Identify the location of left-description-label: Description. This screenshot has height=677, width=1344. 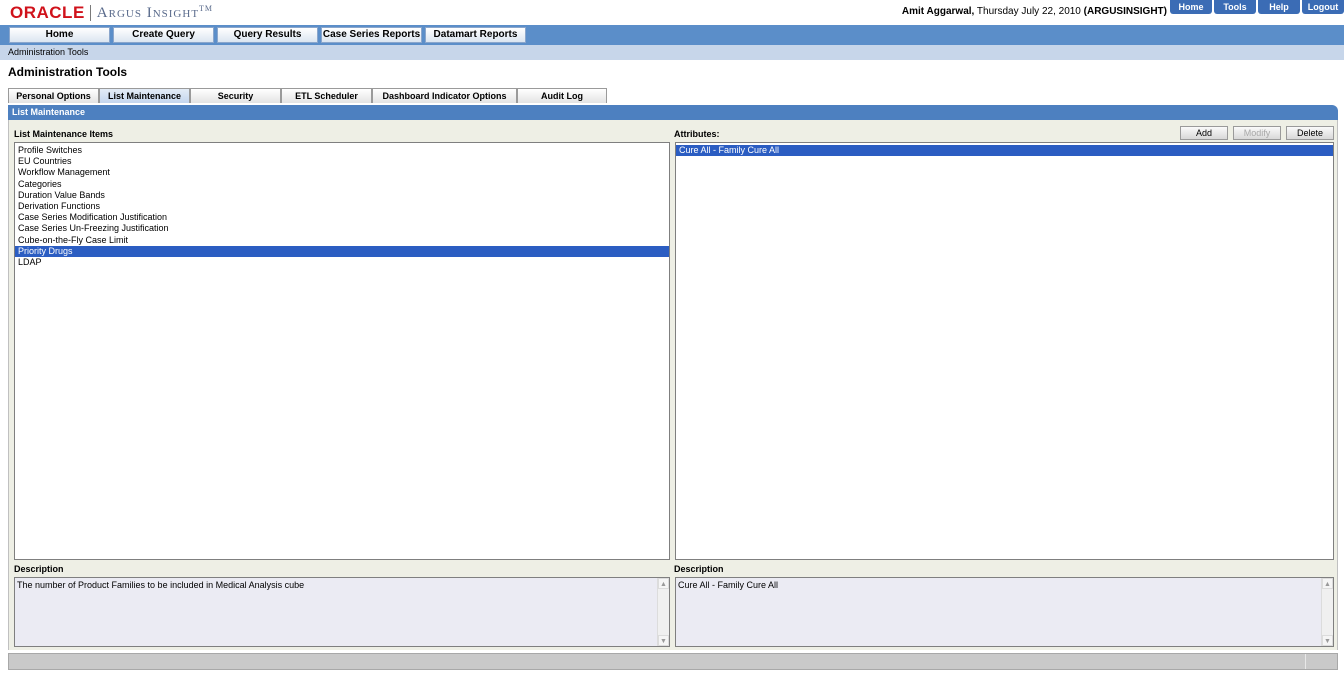
(39, 569).